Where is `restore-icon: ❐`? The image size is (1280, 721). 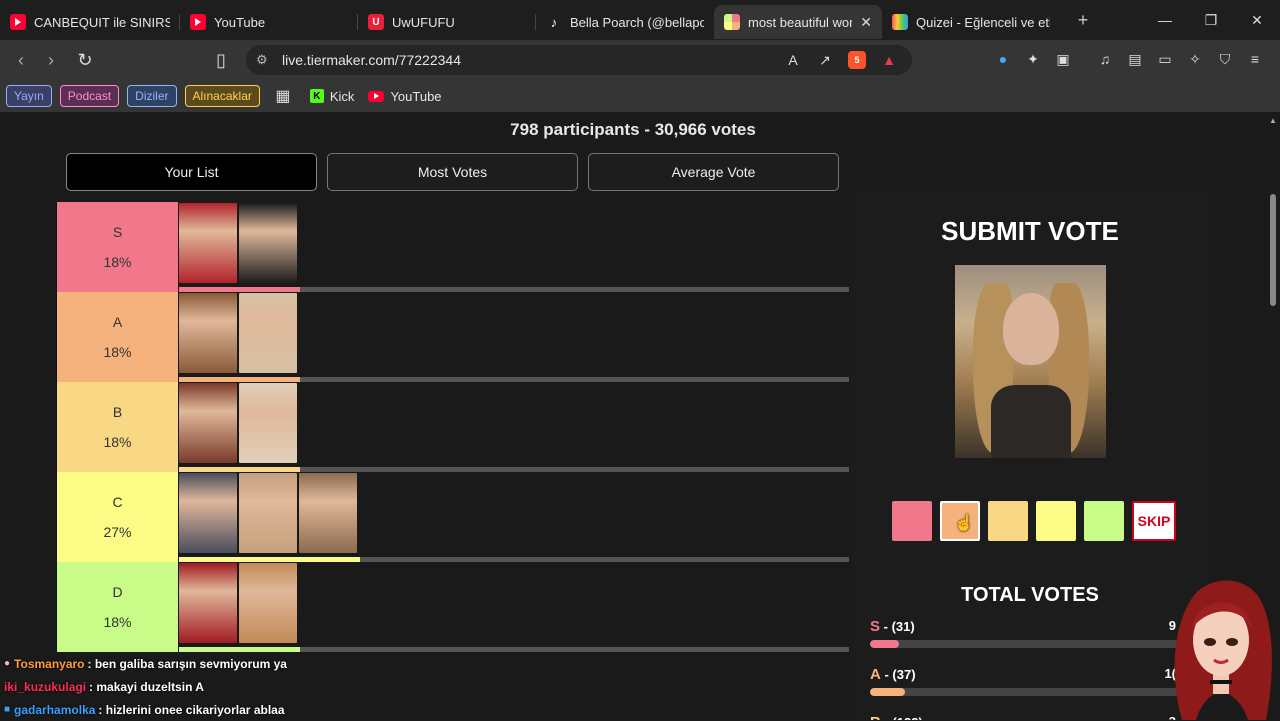 restore-icon: ❐ is located at coordinates (1211, 20).